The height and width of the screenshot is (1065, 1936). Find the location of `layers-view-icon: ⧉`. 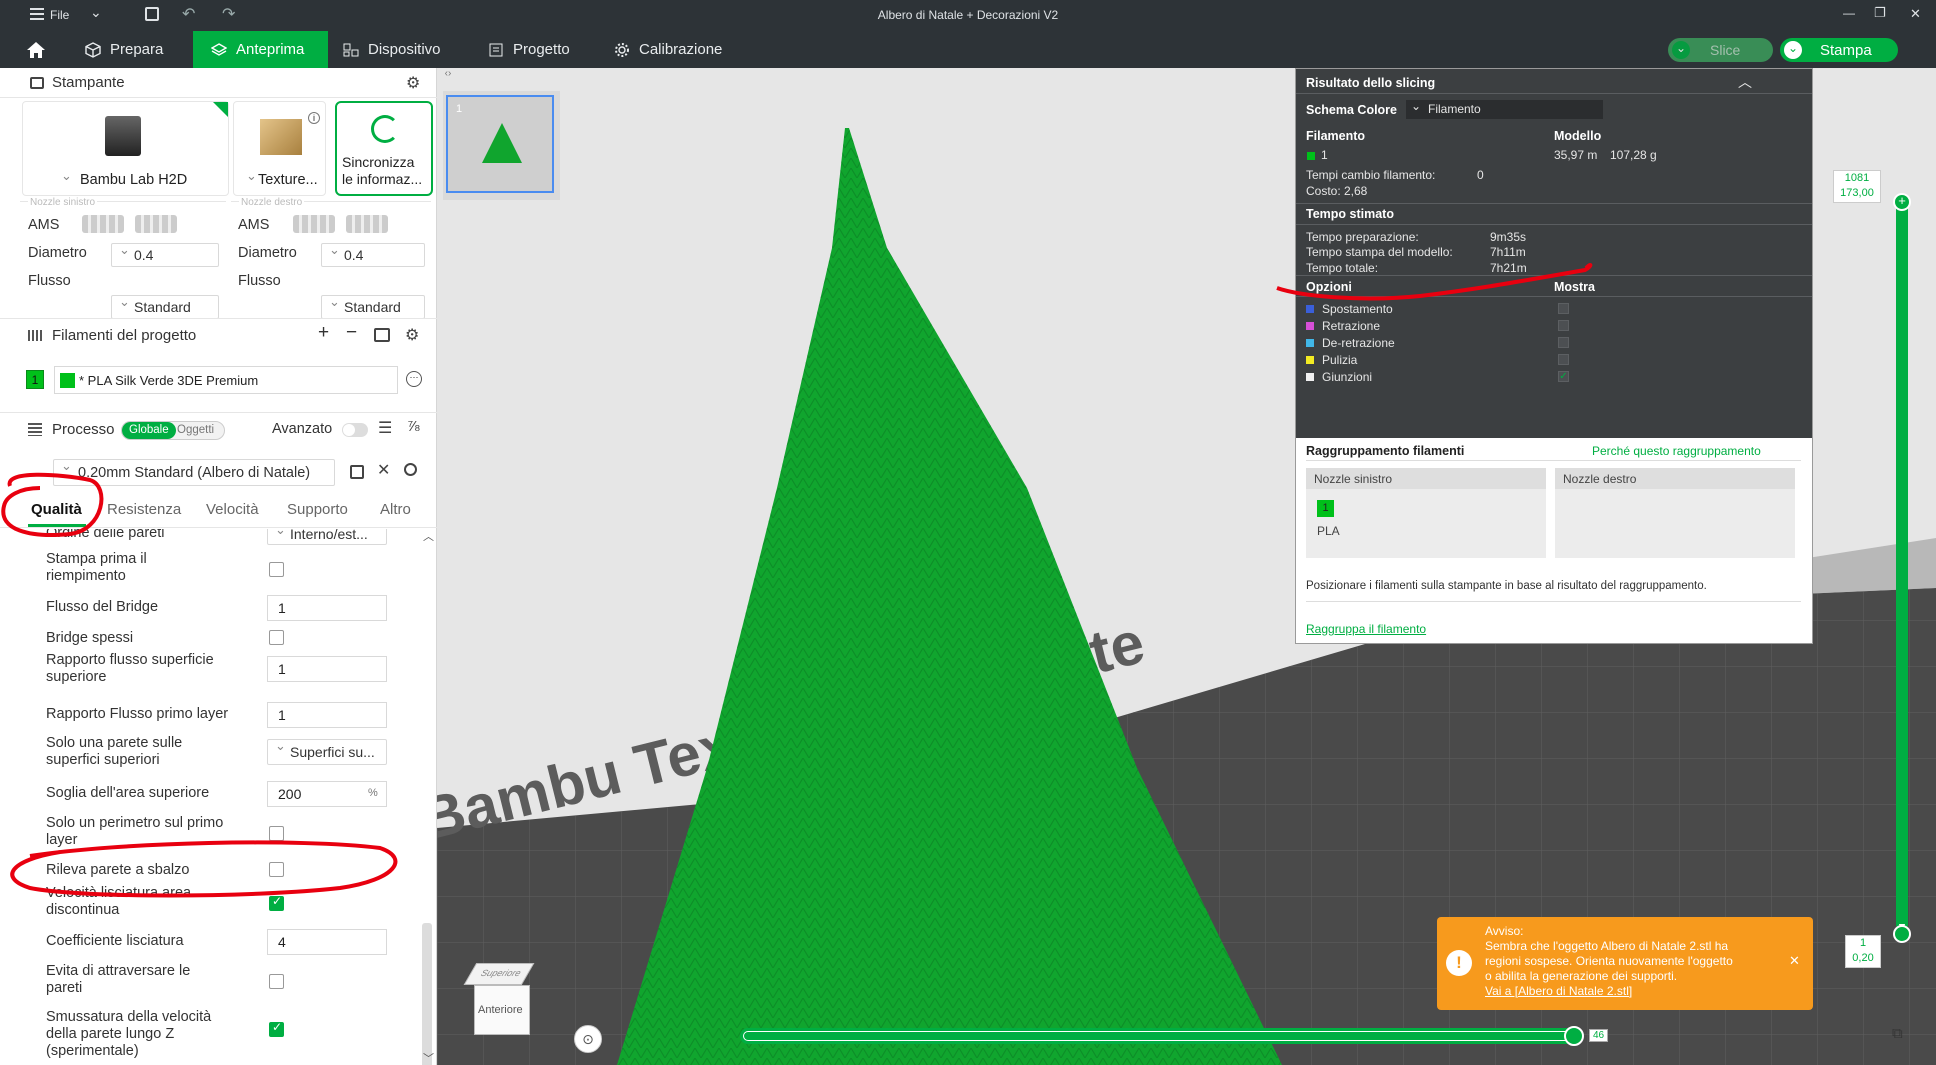

layers-view-icon: ⧉ is located at coordinates (1902, 1034).